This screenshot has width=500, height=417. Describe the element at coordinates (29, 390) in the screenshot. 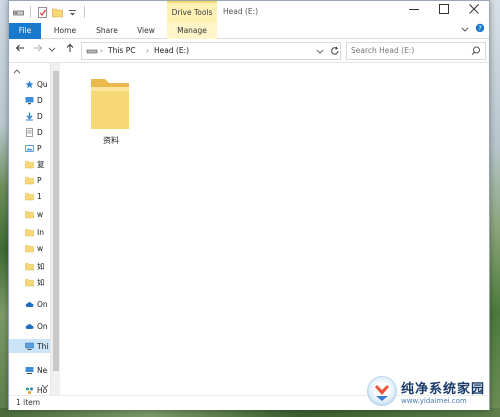

I see `homegroup-icon` at that location.